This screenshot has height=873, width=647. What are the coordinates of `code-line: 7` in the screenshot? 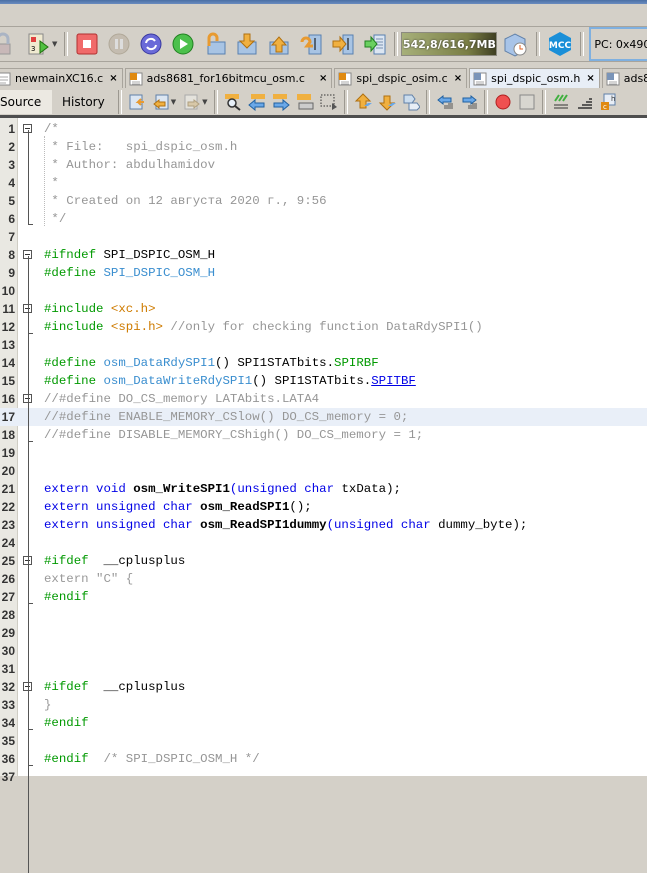 It's located at (323, 237).